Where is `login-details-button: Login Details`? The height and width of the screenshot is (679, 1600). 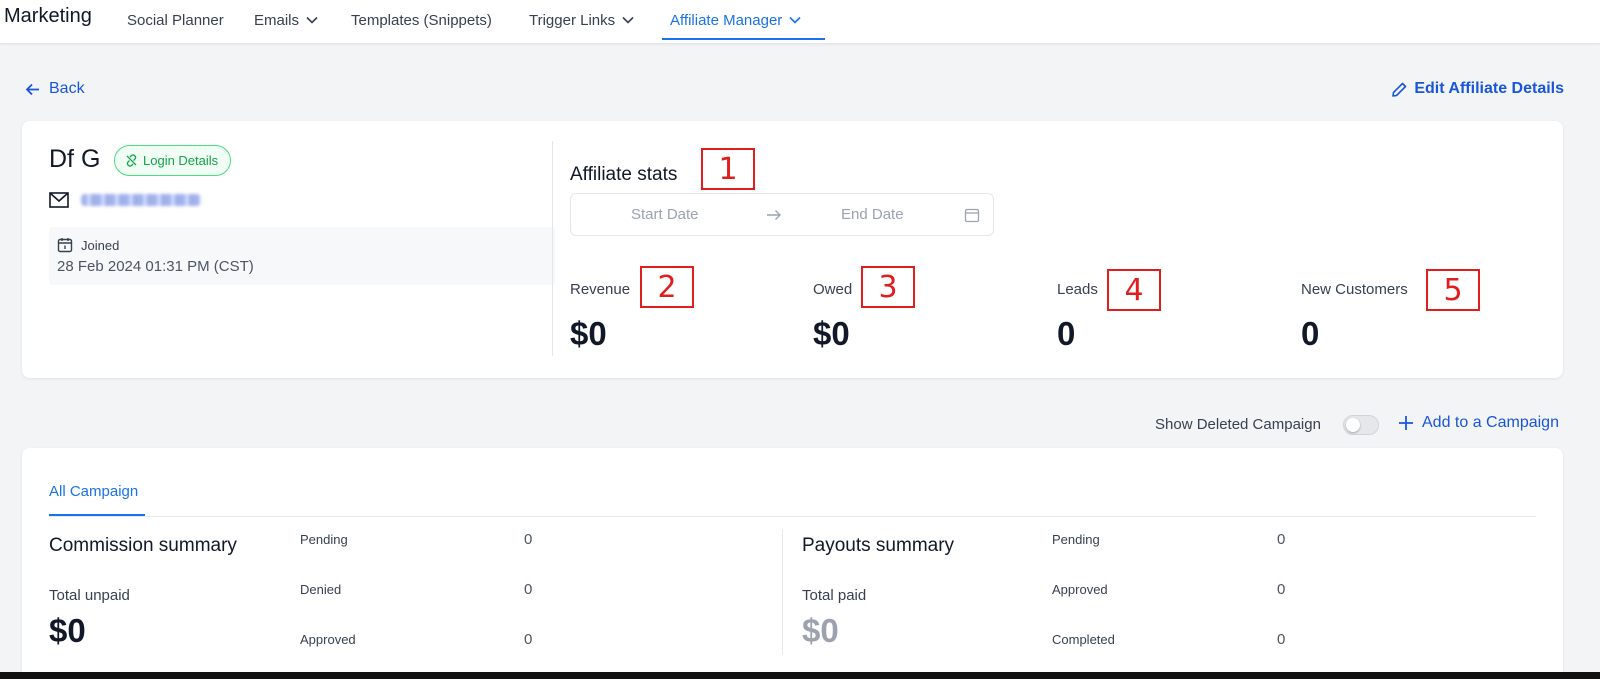
login-details-button: Login Details is located at coordinates (173, 160).